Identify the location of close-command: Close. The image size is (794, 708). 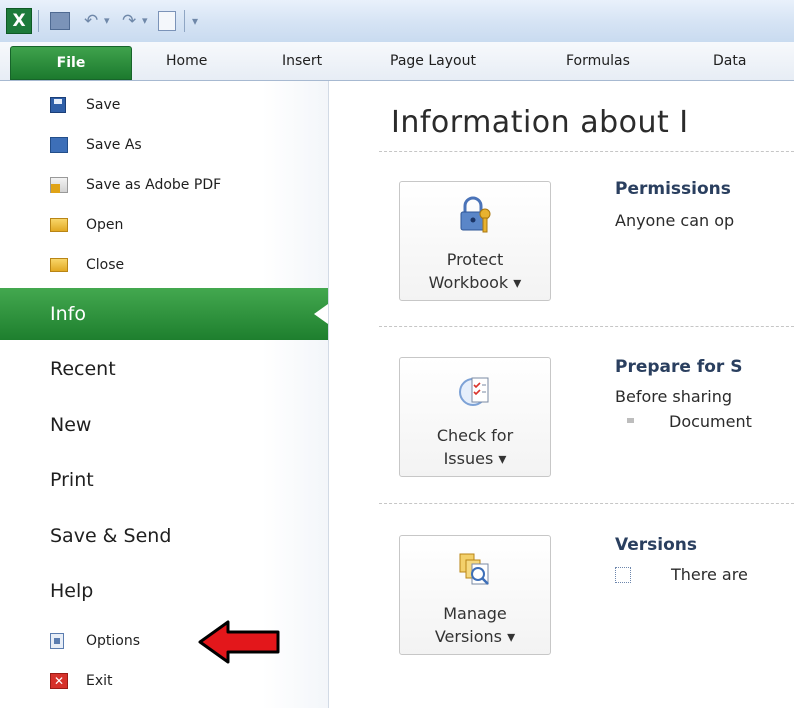
(164, 265).